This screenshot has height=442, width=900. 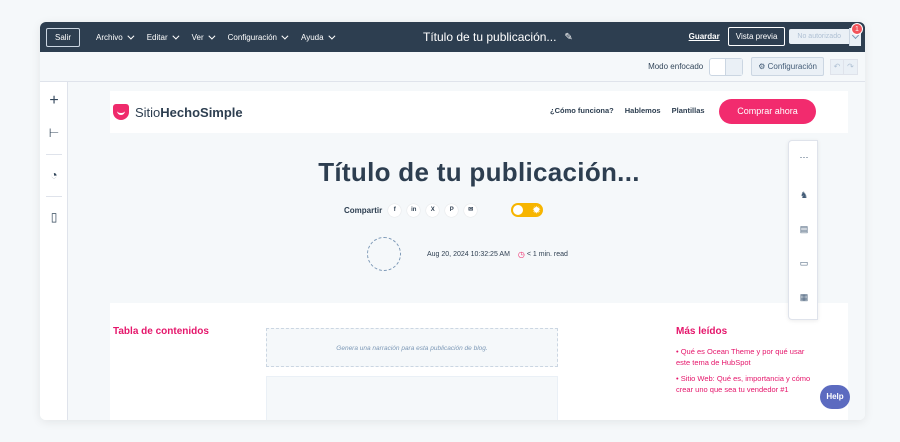 I want to click on post-title-field: Título de tu publicación... ✎, so click(x=498, y=37).